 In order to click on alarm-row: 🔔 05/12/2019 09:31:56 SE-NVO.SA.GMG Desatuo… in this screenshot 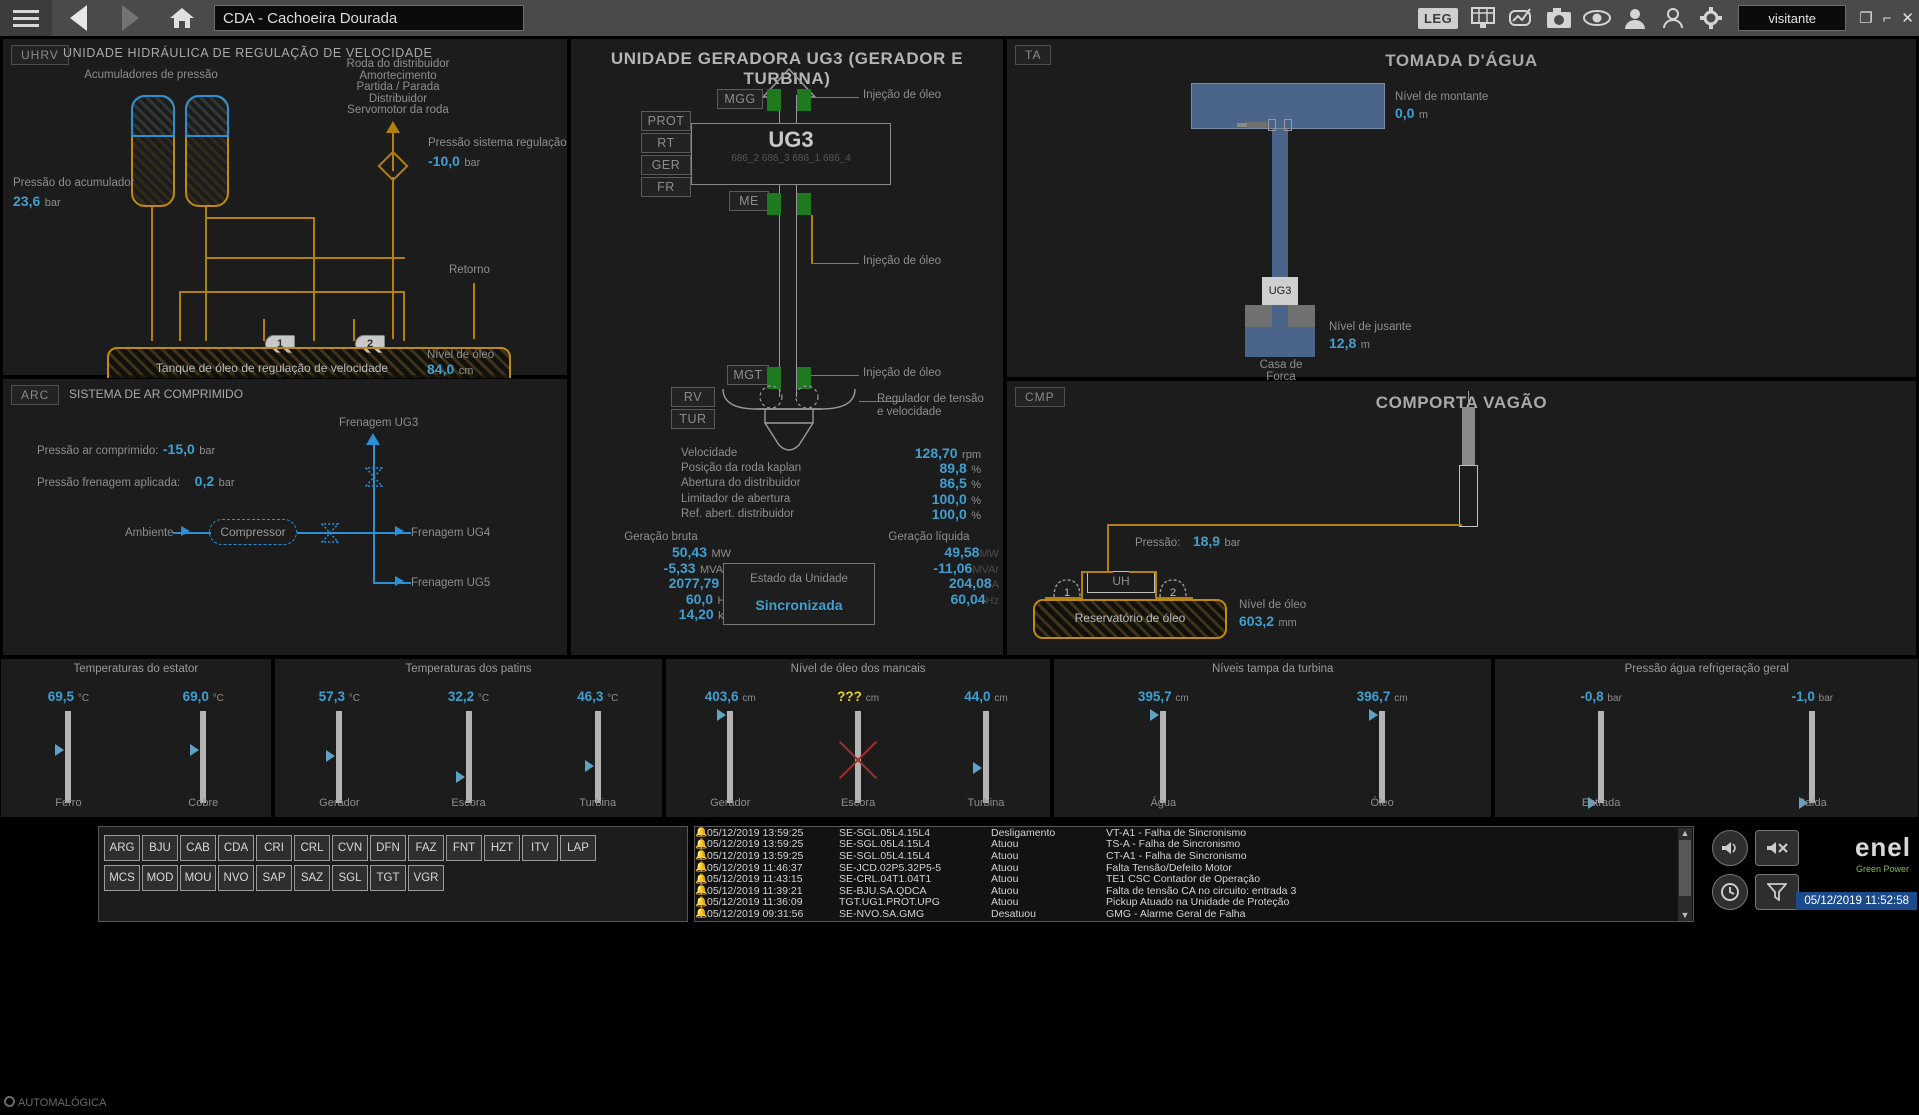, I will do `click(1194, 914)`.